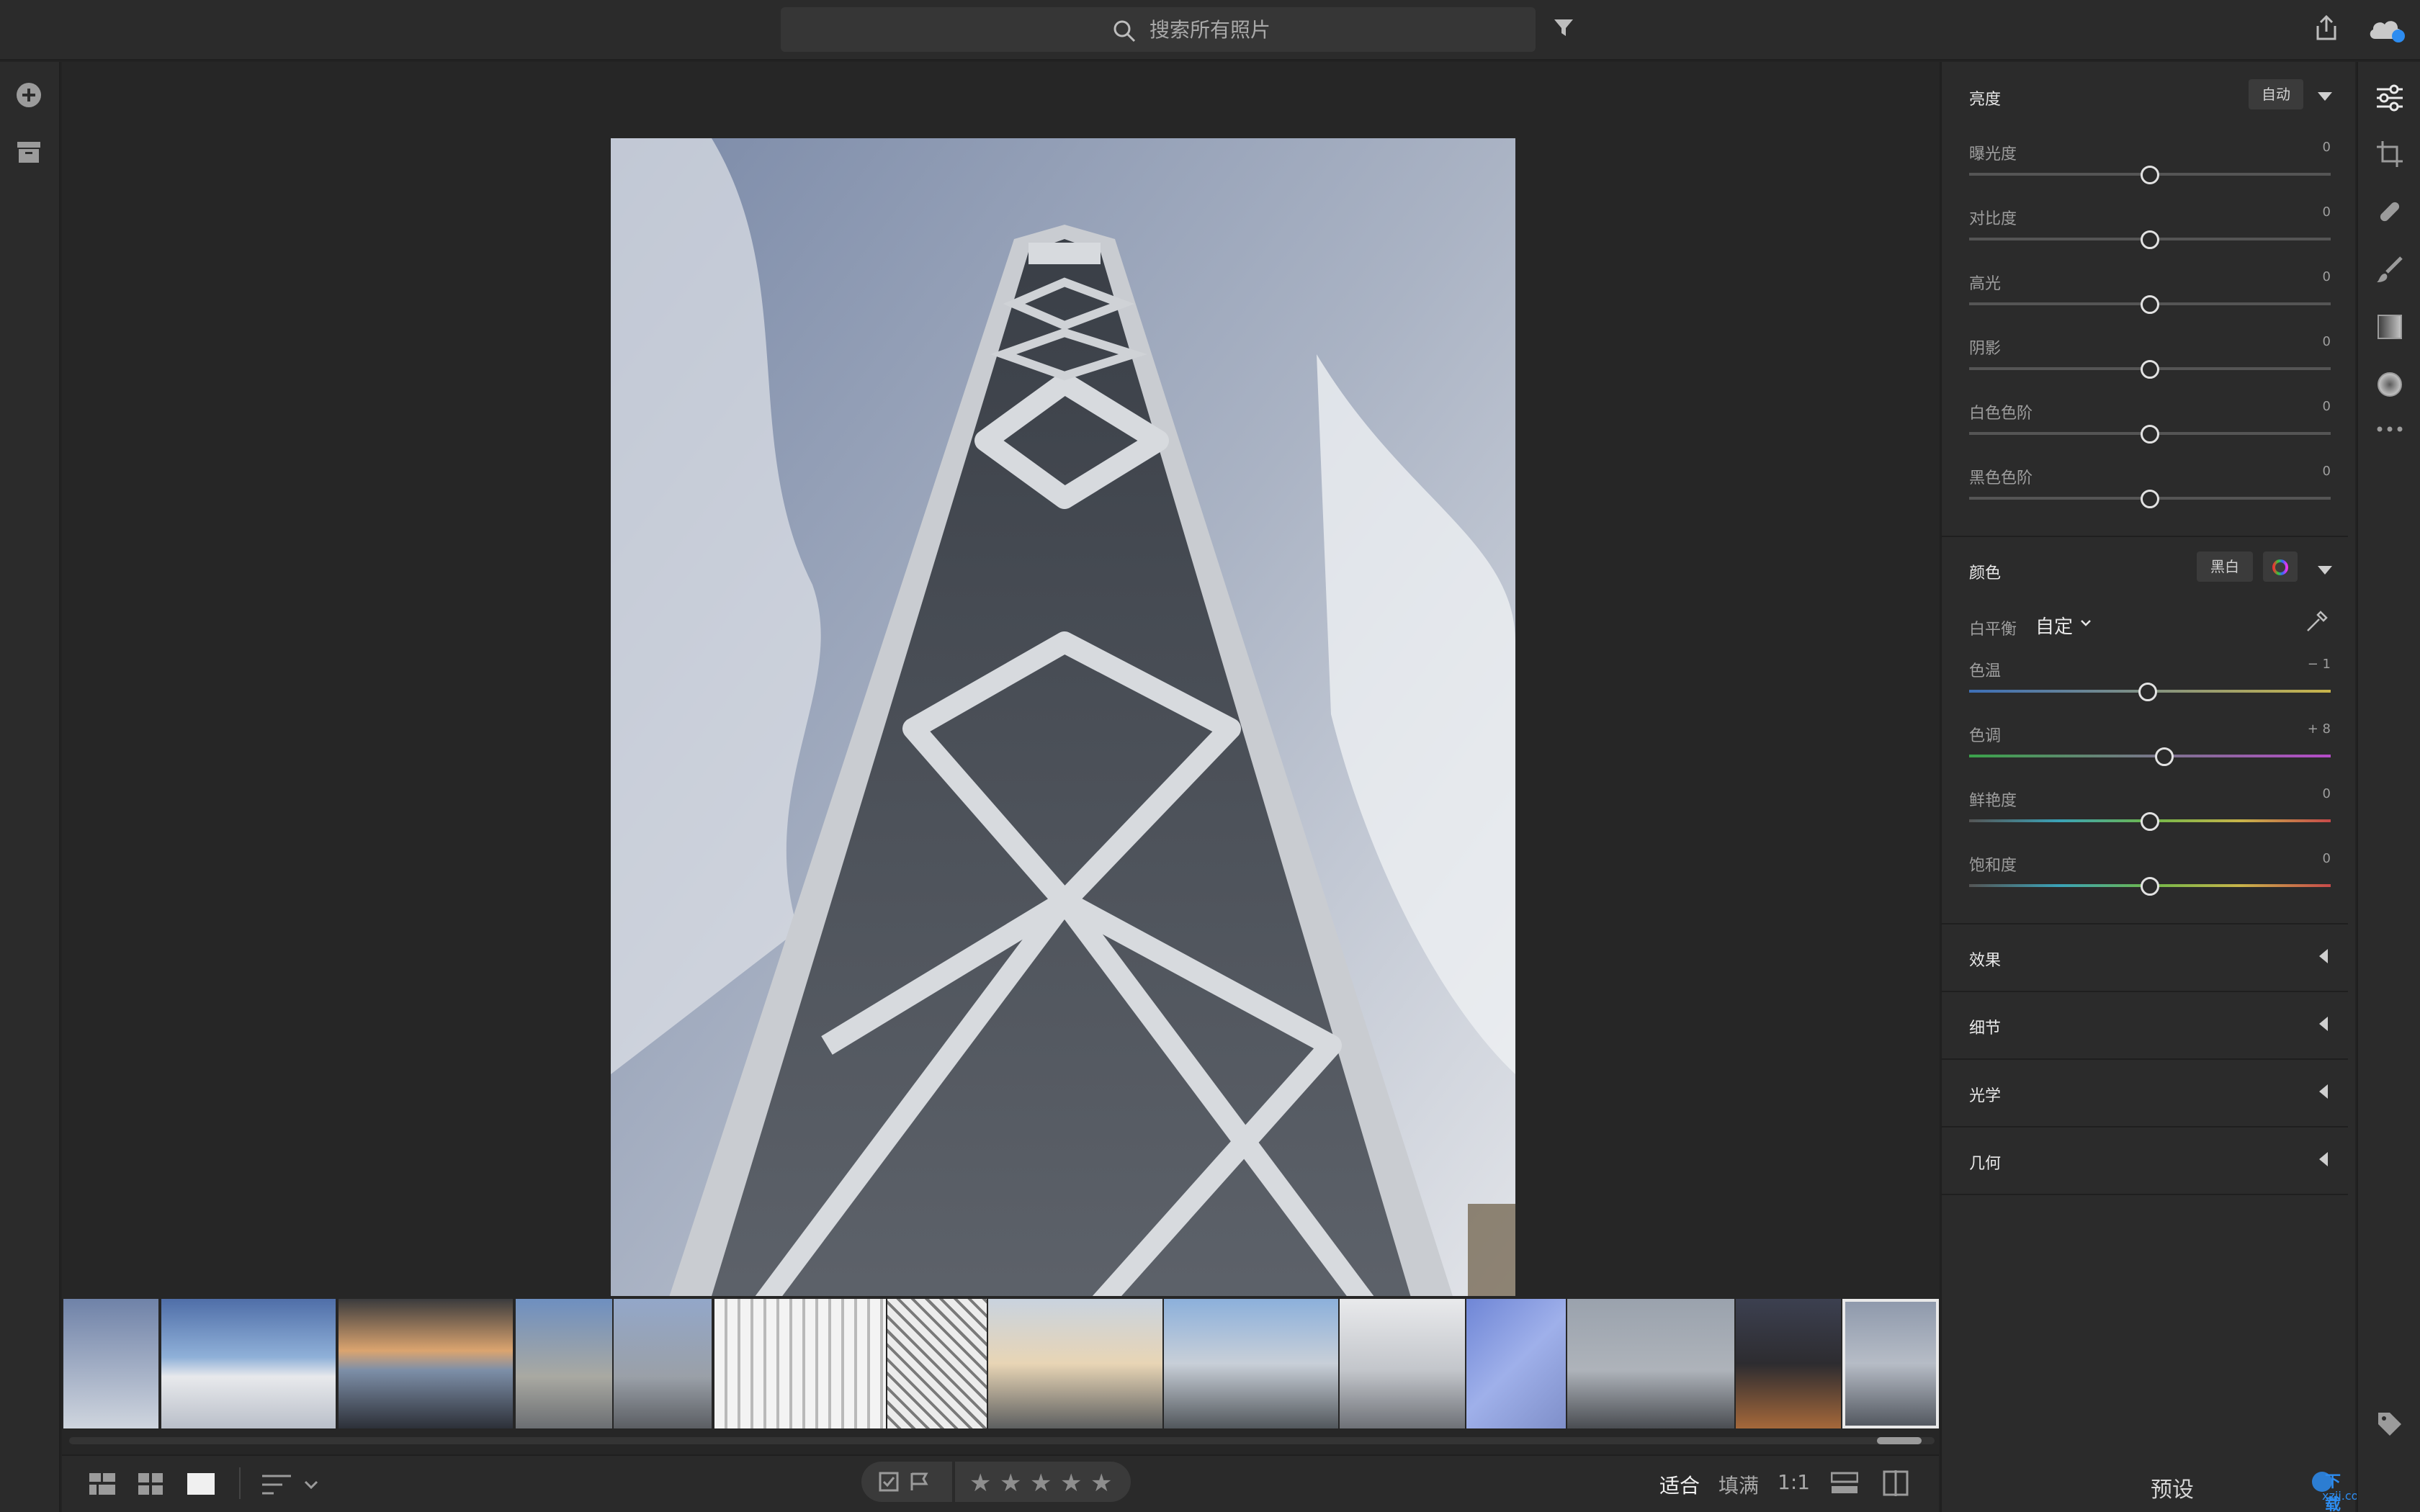  What do you see at coordinates (2326, 28) in the screenshot?
I see `share-icon` at bounding box center [2326, 28].